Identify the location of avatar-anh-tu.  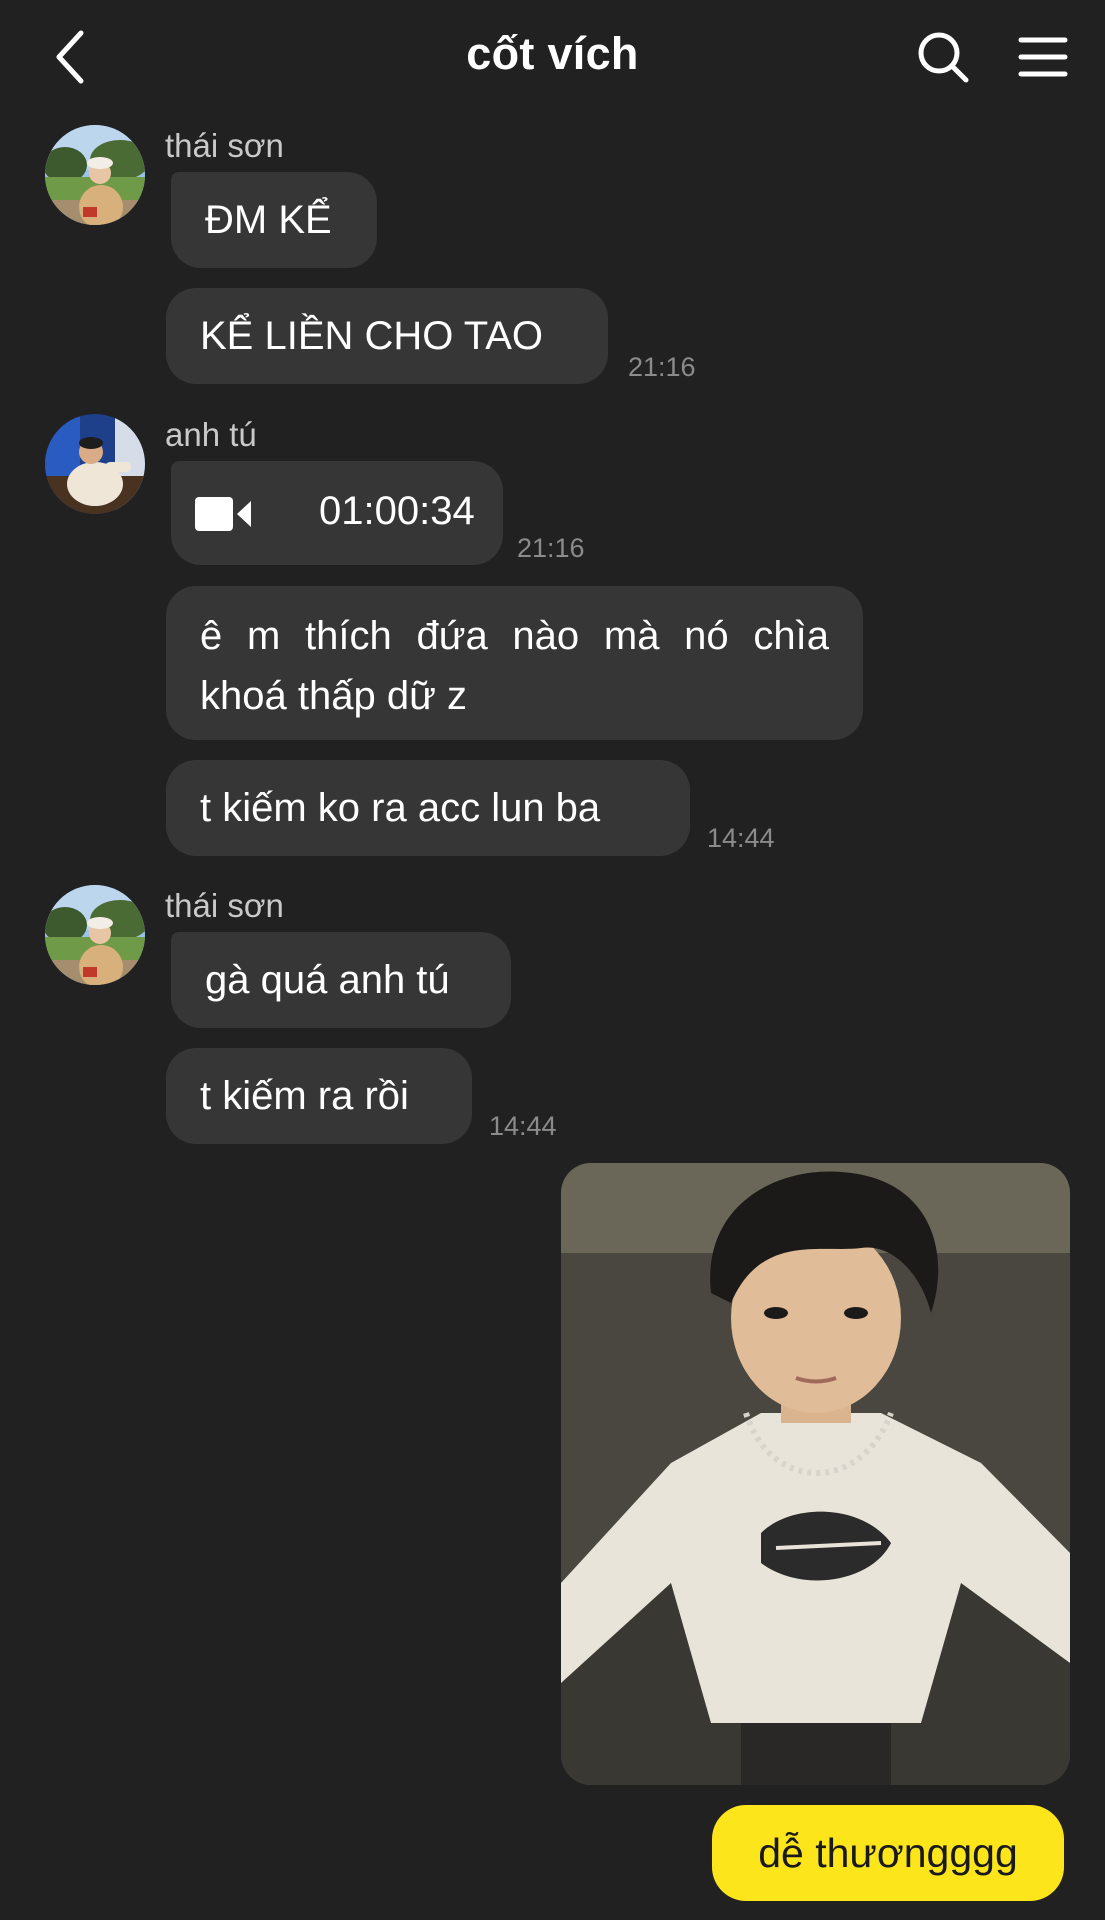
(95, 464).